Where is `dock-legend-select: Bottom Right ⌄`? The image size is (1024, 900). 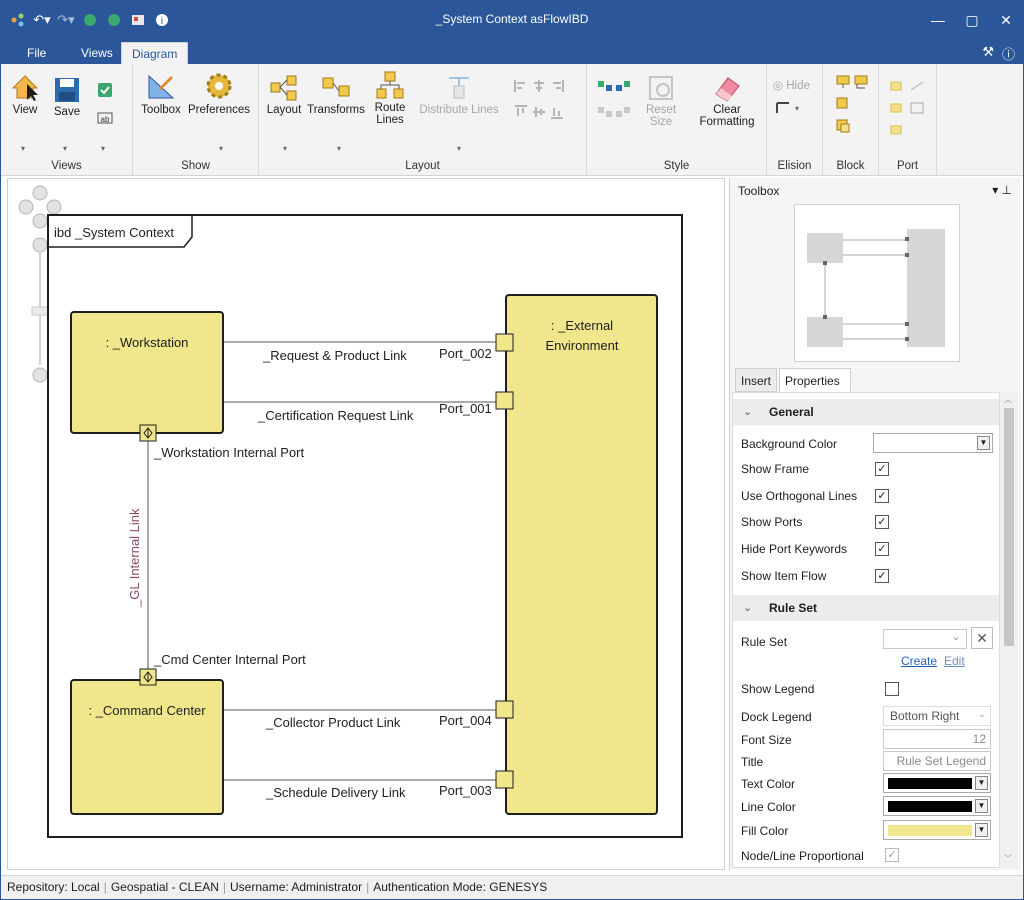
dock-legend-select: Bottom Right ⌄ is located at coordinates (937, 716).